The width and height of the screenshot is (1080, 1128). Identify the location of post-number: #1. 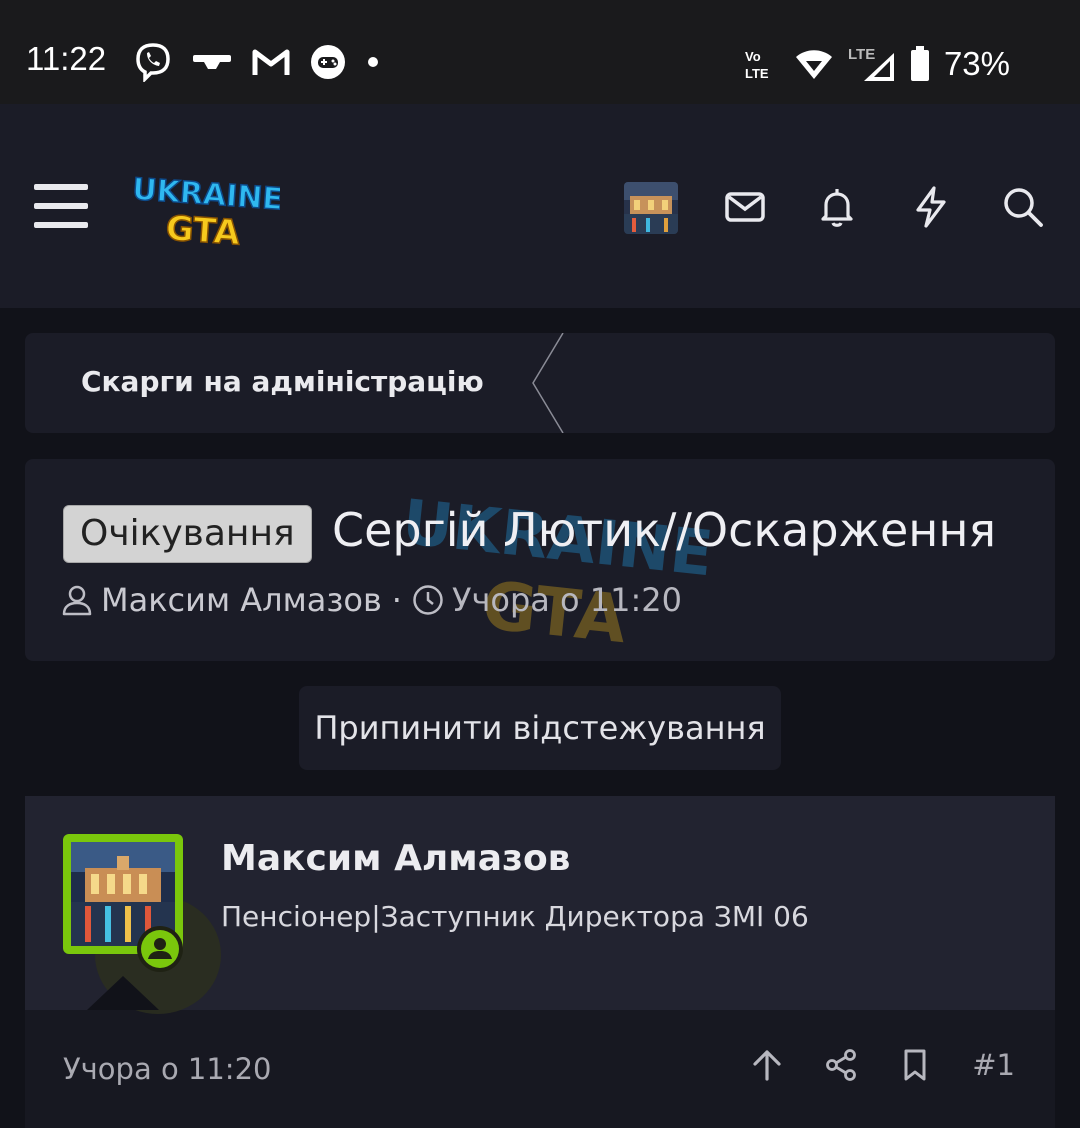
(993, 1065).